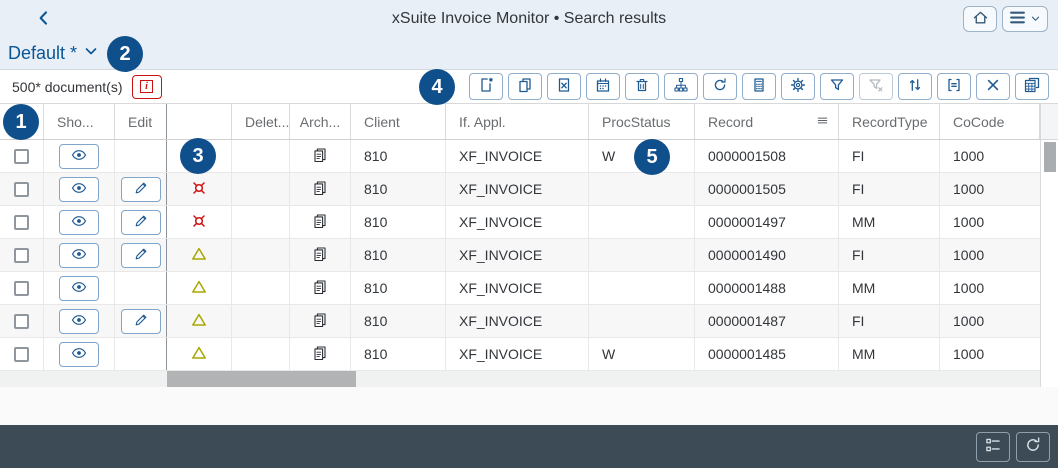 This screenshot has height=468, width=1058. What do you see at coordinates (1049, 245) in the screenshot?
I see `vertical-scrollbar` at bounding box center [1049, 245].